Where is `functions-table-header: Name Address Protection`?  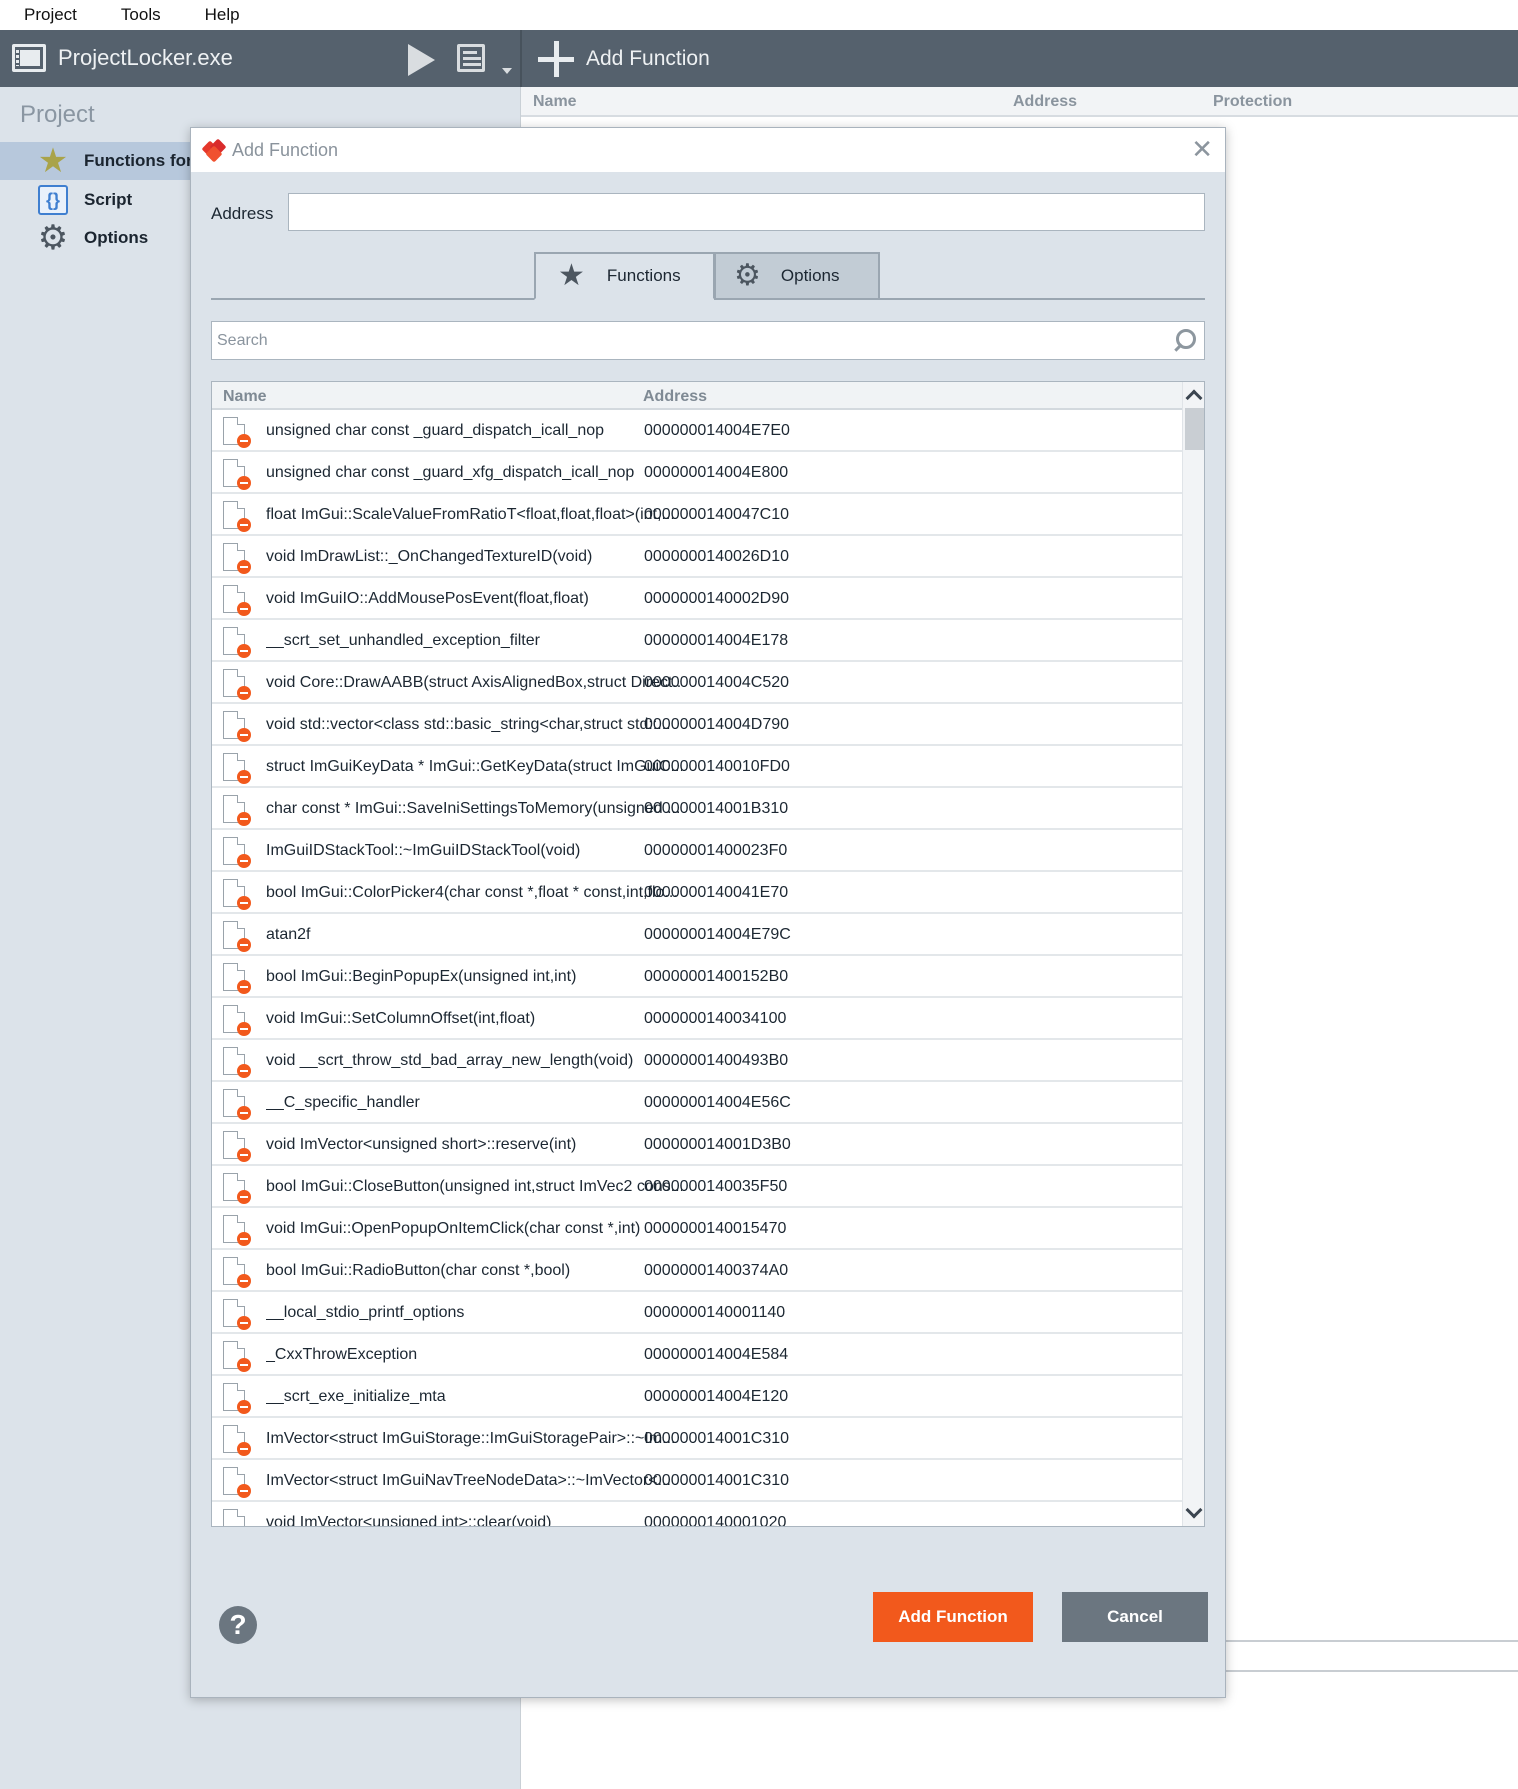
functions-table-header: Name Address Protection is located at coordinates (1019, 102).